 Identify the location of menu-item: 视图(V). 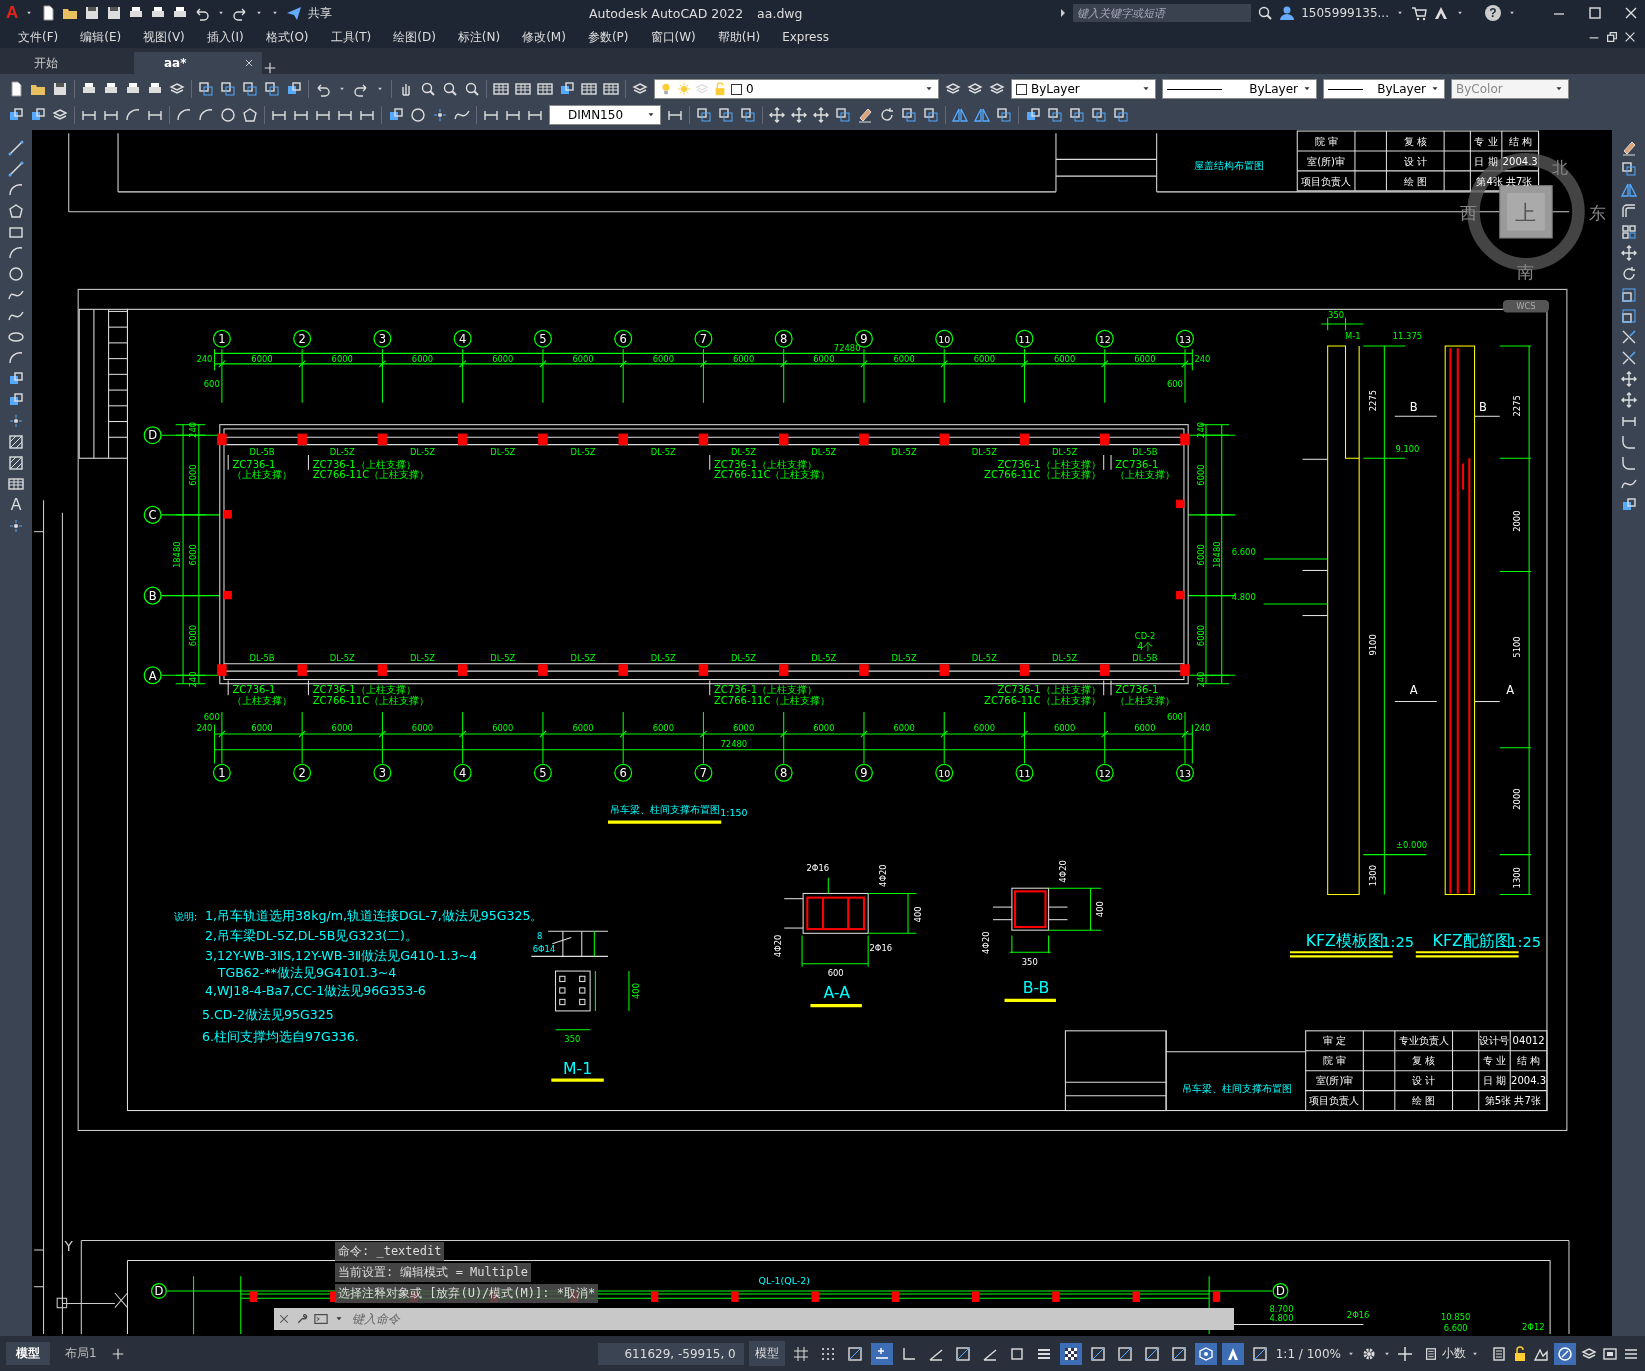
(169, 37).